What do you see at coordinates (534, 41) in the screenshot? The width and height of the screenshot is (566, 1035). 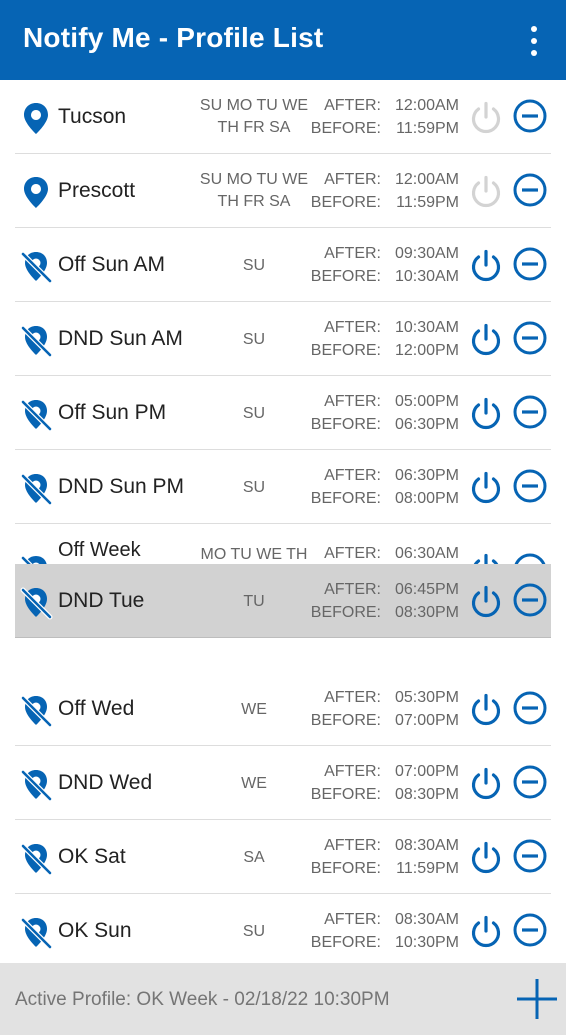 I see `more-vert-icon` at bounding box center [534, 41].